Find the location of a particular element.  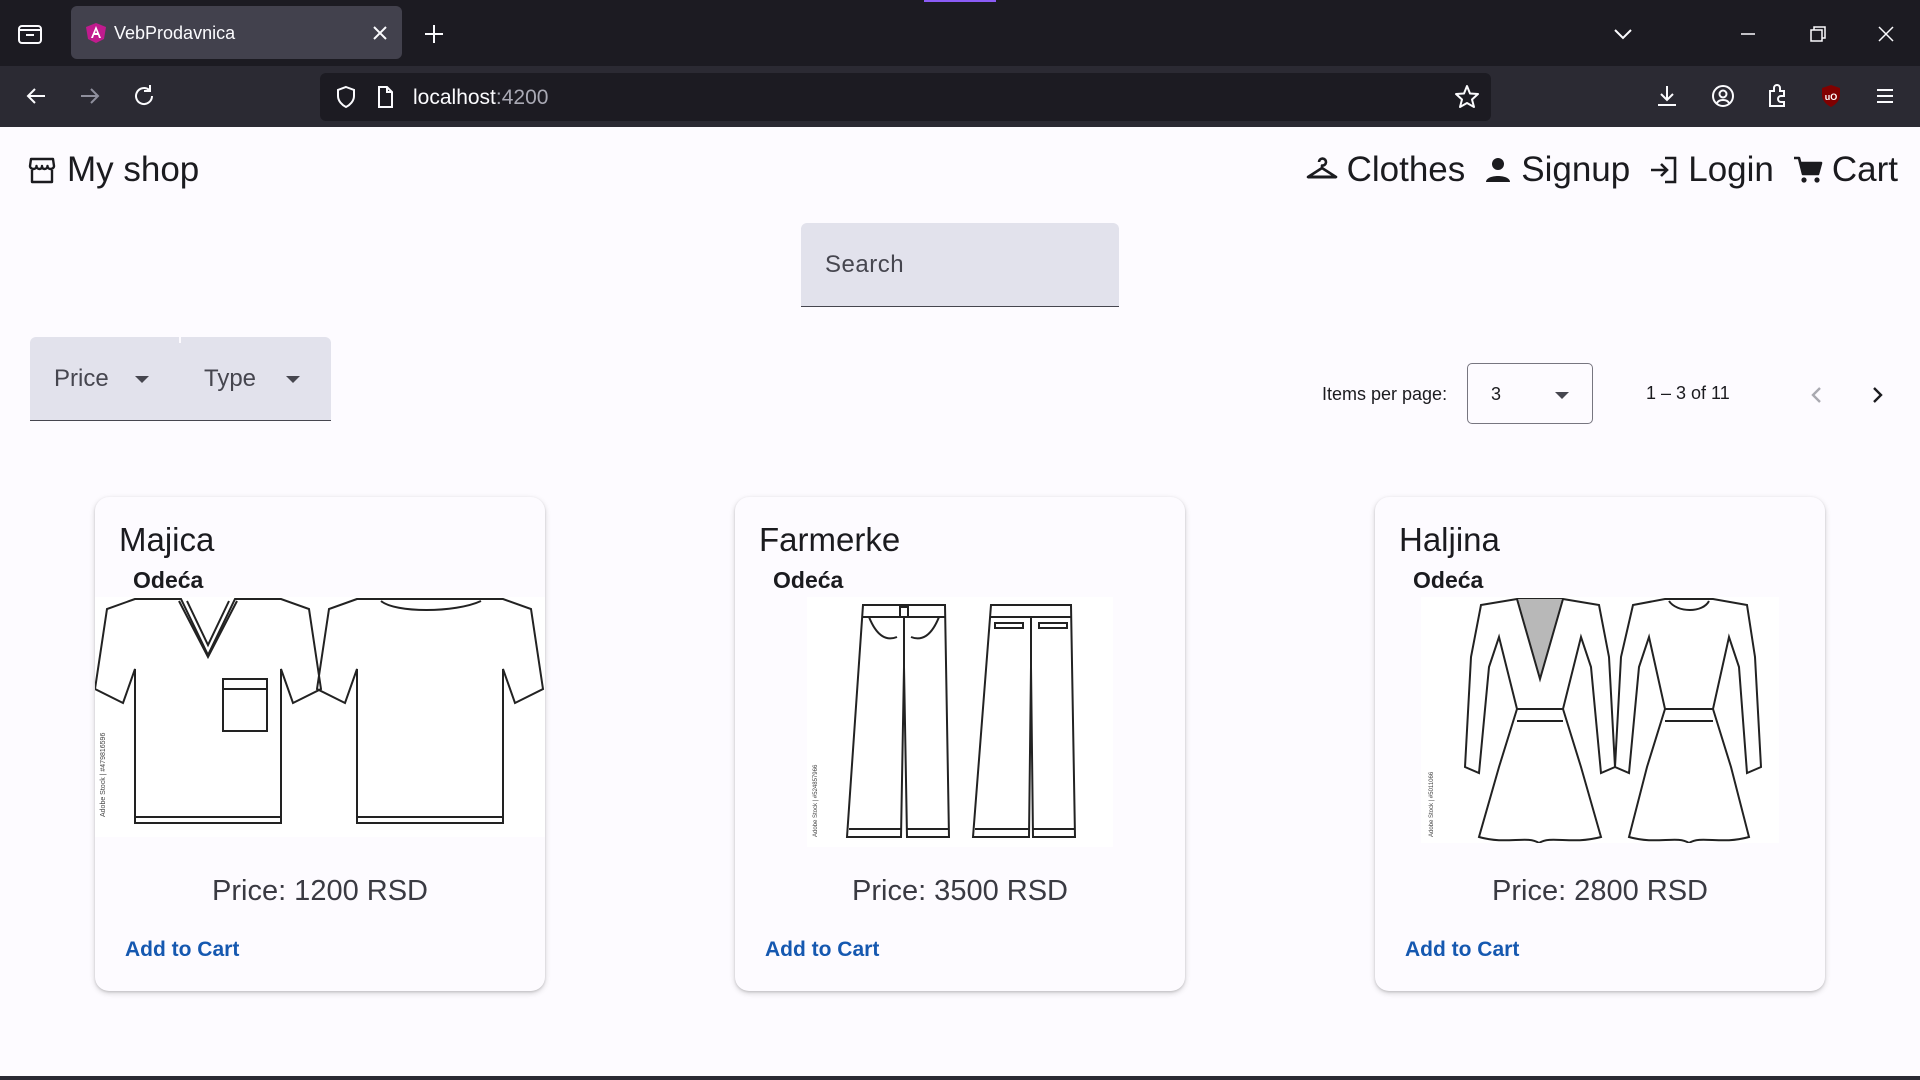

back-arrow-icon is located at coordinates (36, 96).